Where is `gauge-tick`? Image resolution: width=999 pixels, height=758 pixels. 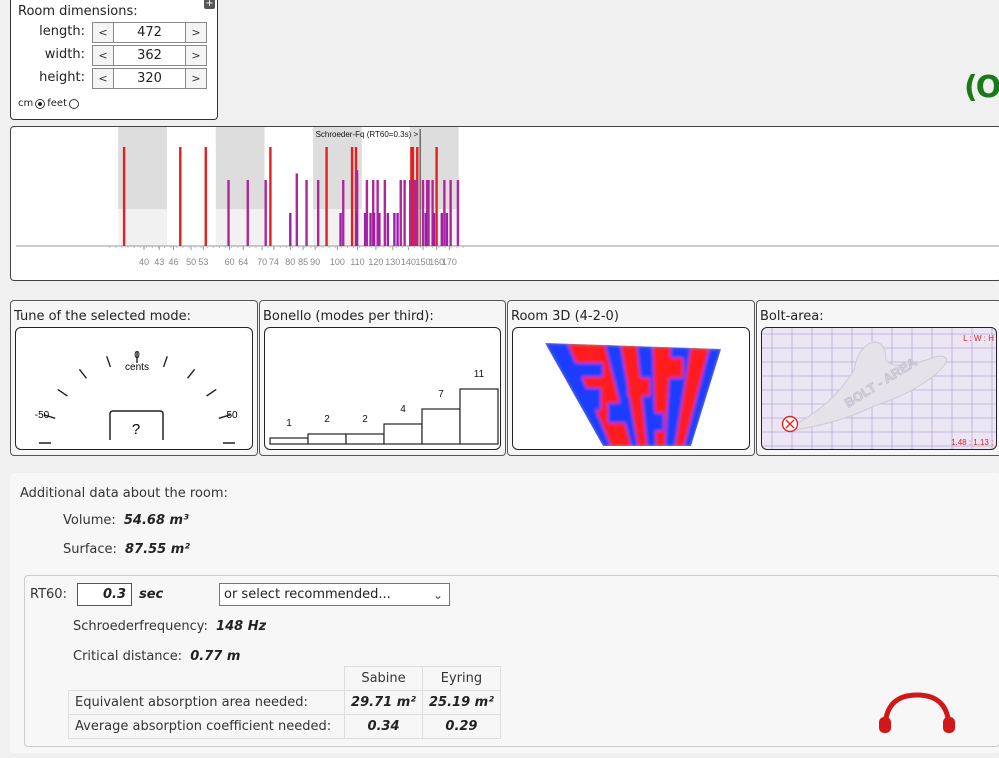
gauge-tick is located at coordinates (83, 373).